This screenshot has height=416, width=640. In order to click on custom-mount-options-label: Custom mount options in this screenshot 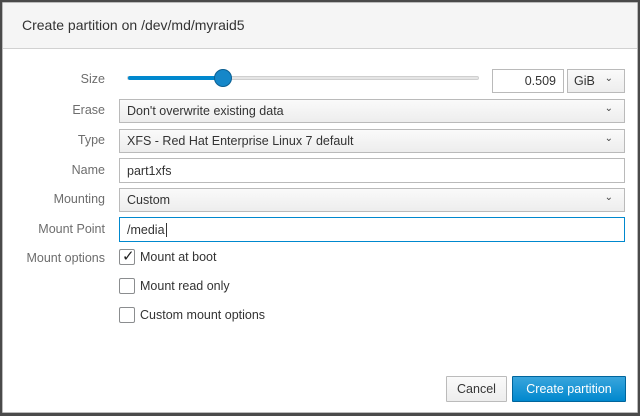, I will do `click(203, 315)`.